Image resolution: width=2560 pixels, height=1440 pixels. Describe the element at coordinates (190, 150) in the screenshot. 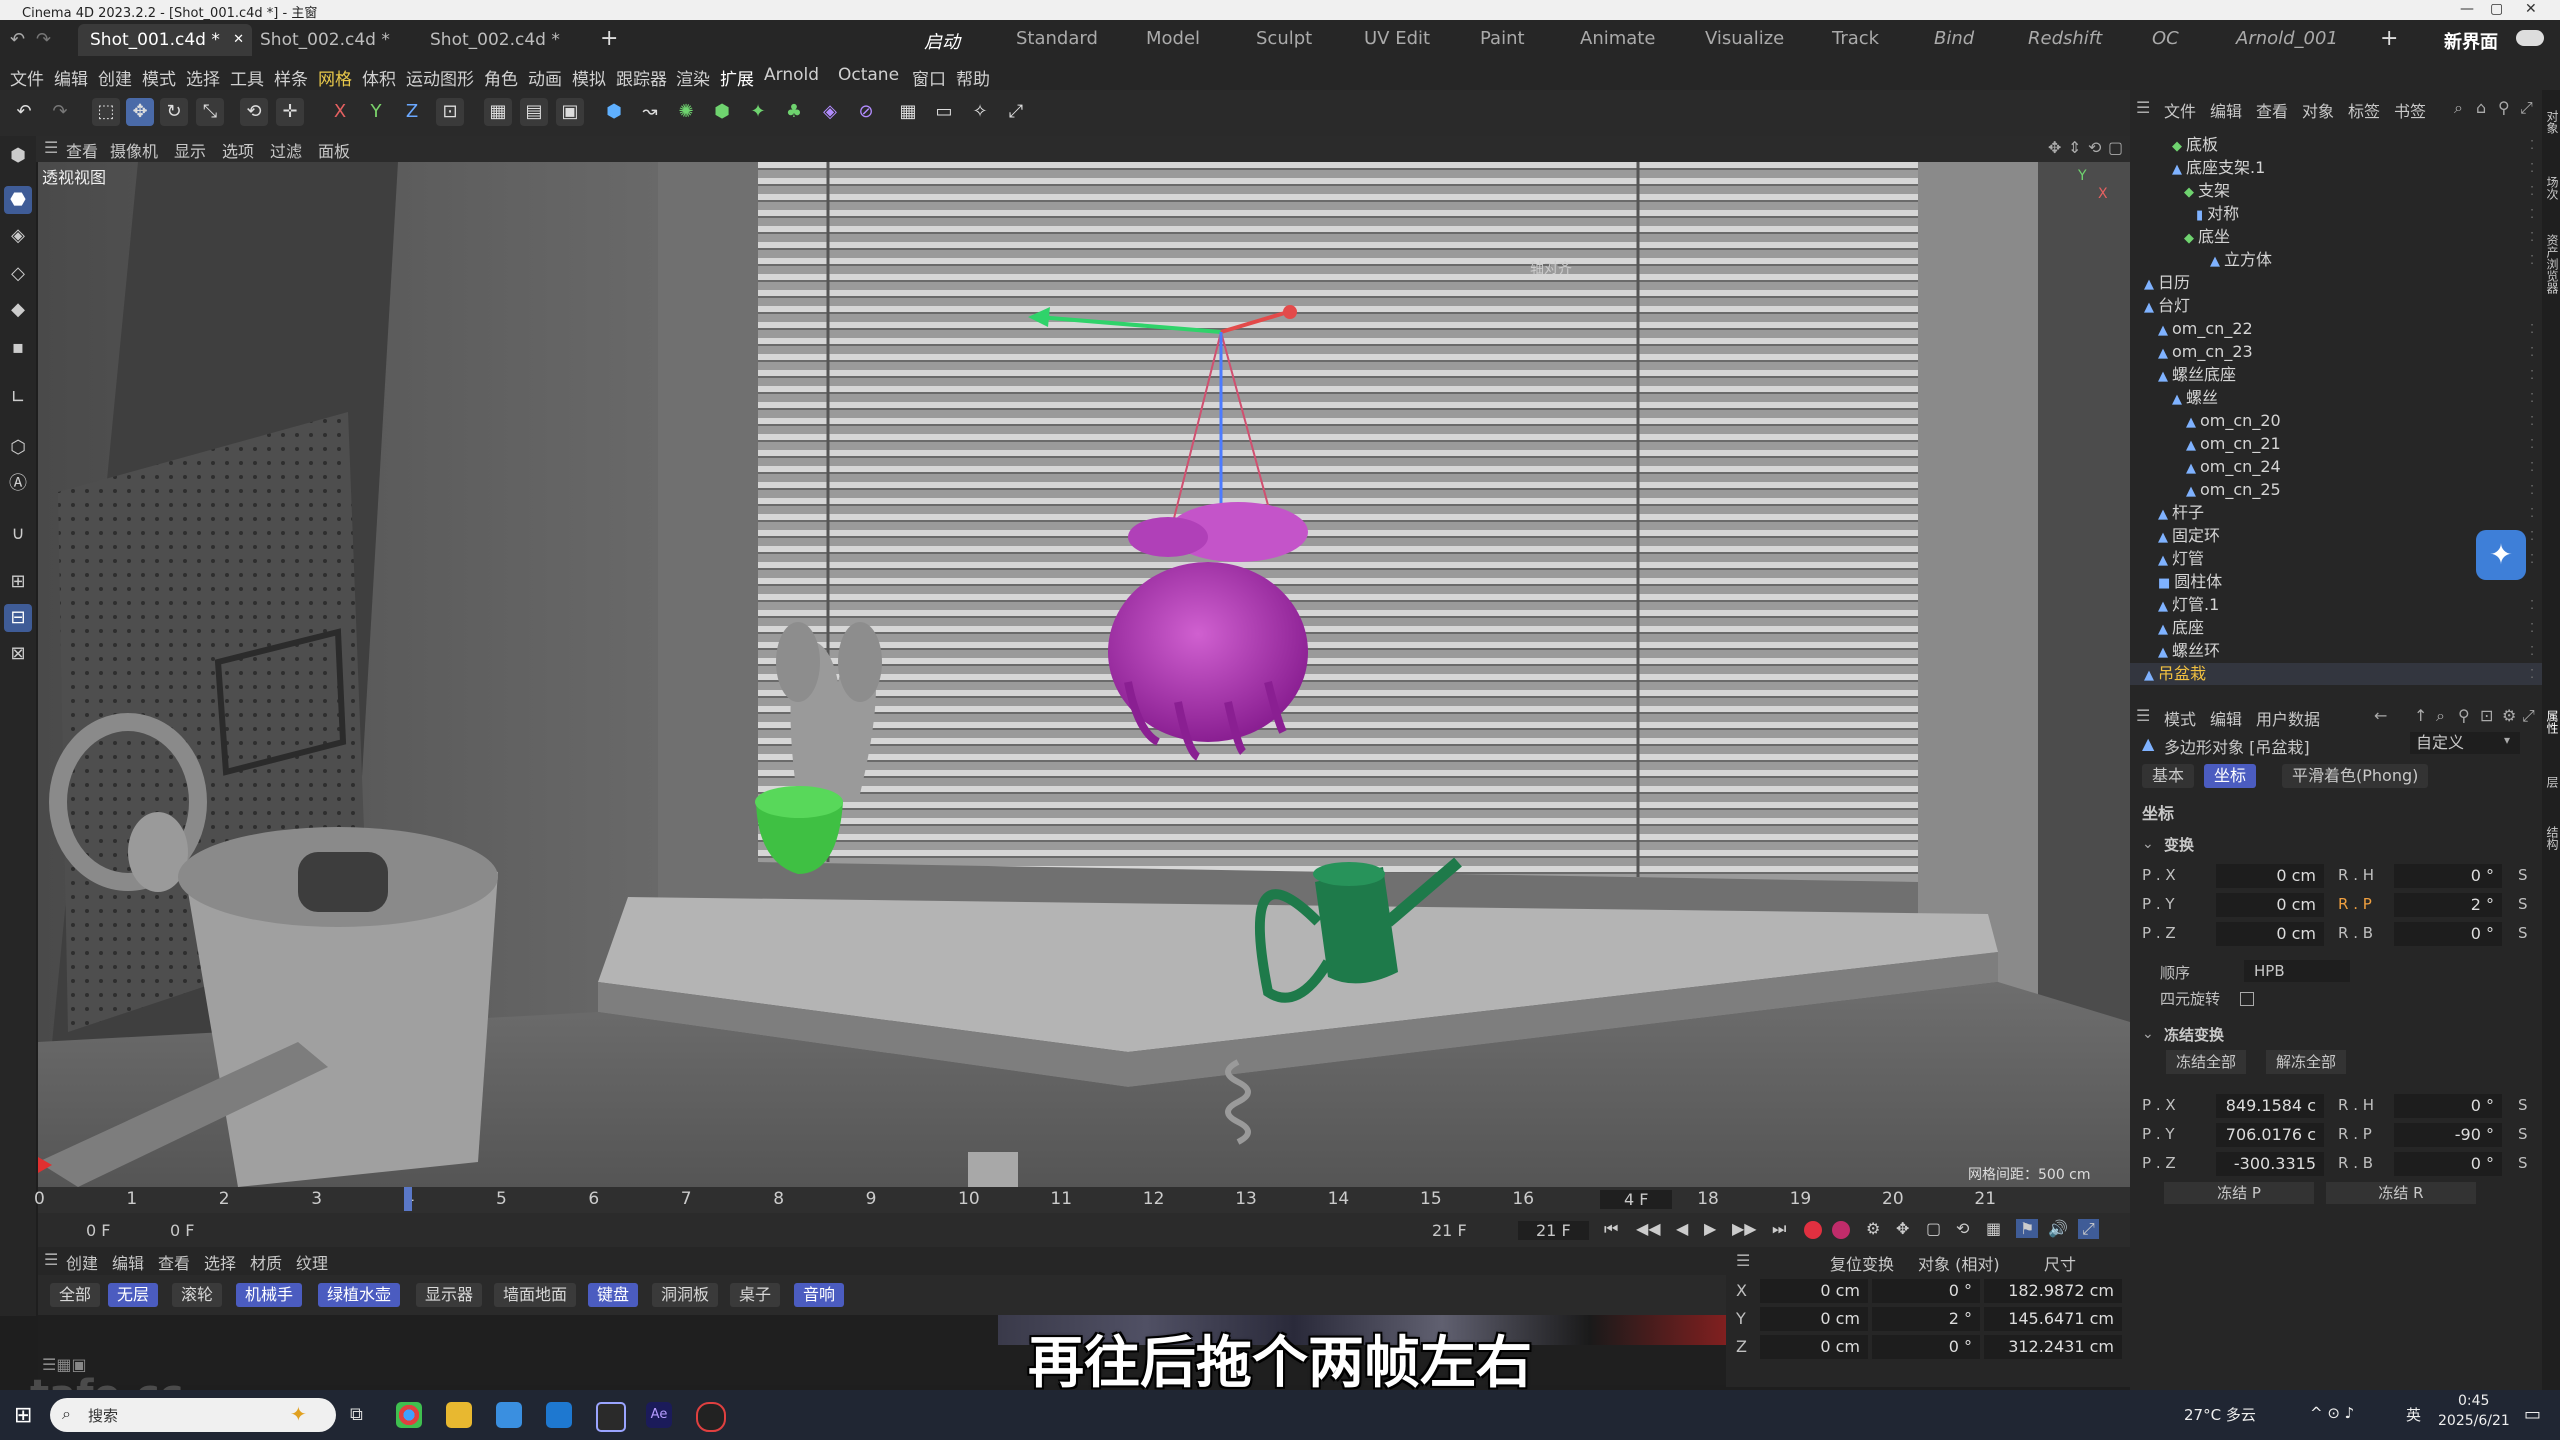

I see `viewport-menu-display: 显示` at that location.